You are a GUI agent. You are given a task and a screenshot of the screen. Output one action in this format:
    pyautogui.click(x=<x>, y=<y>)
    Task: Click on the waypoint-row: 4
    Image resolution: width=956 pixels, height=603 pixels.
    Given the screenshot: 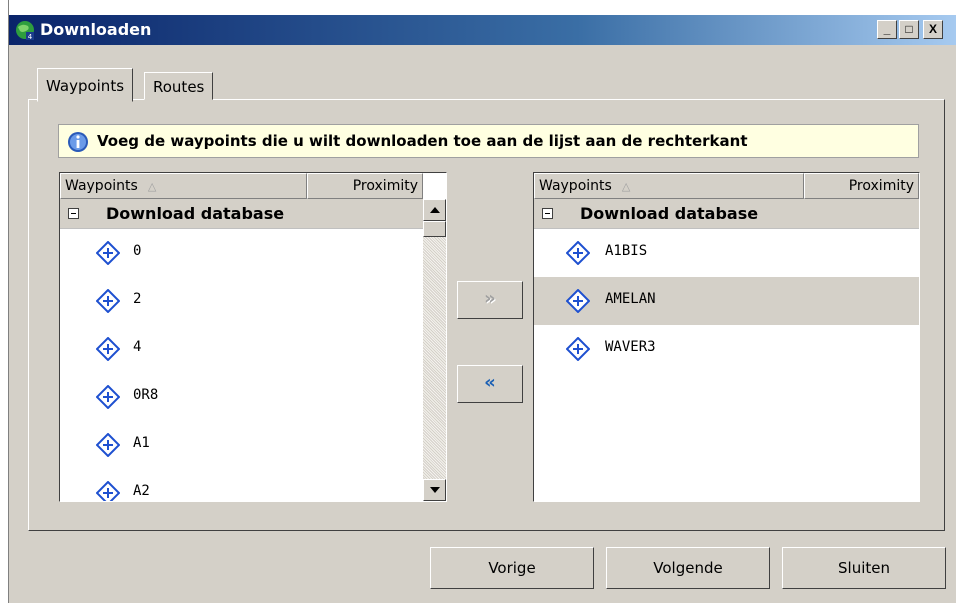 What is the action you would take?
    pyautogui.click(x=241, y=349)
    